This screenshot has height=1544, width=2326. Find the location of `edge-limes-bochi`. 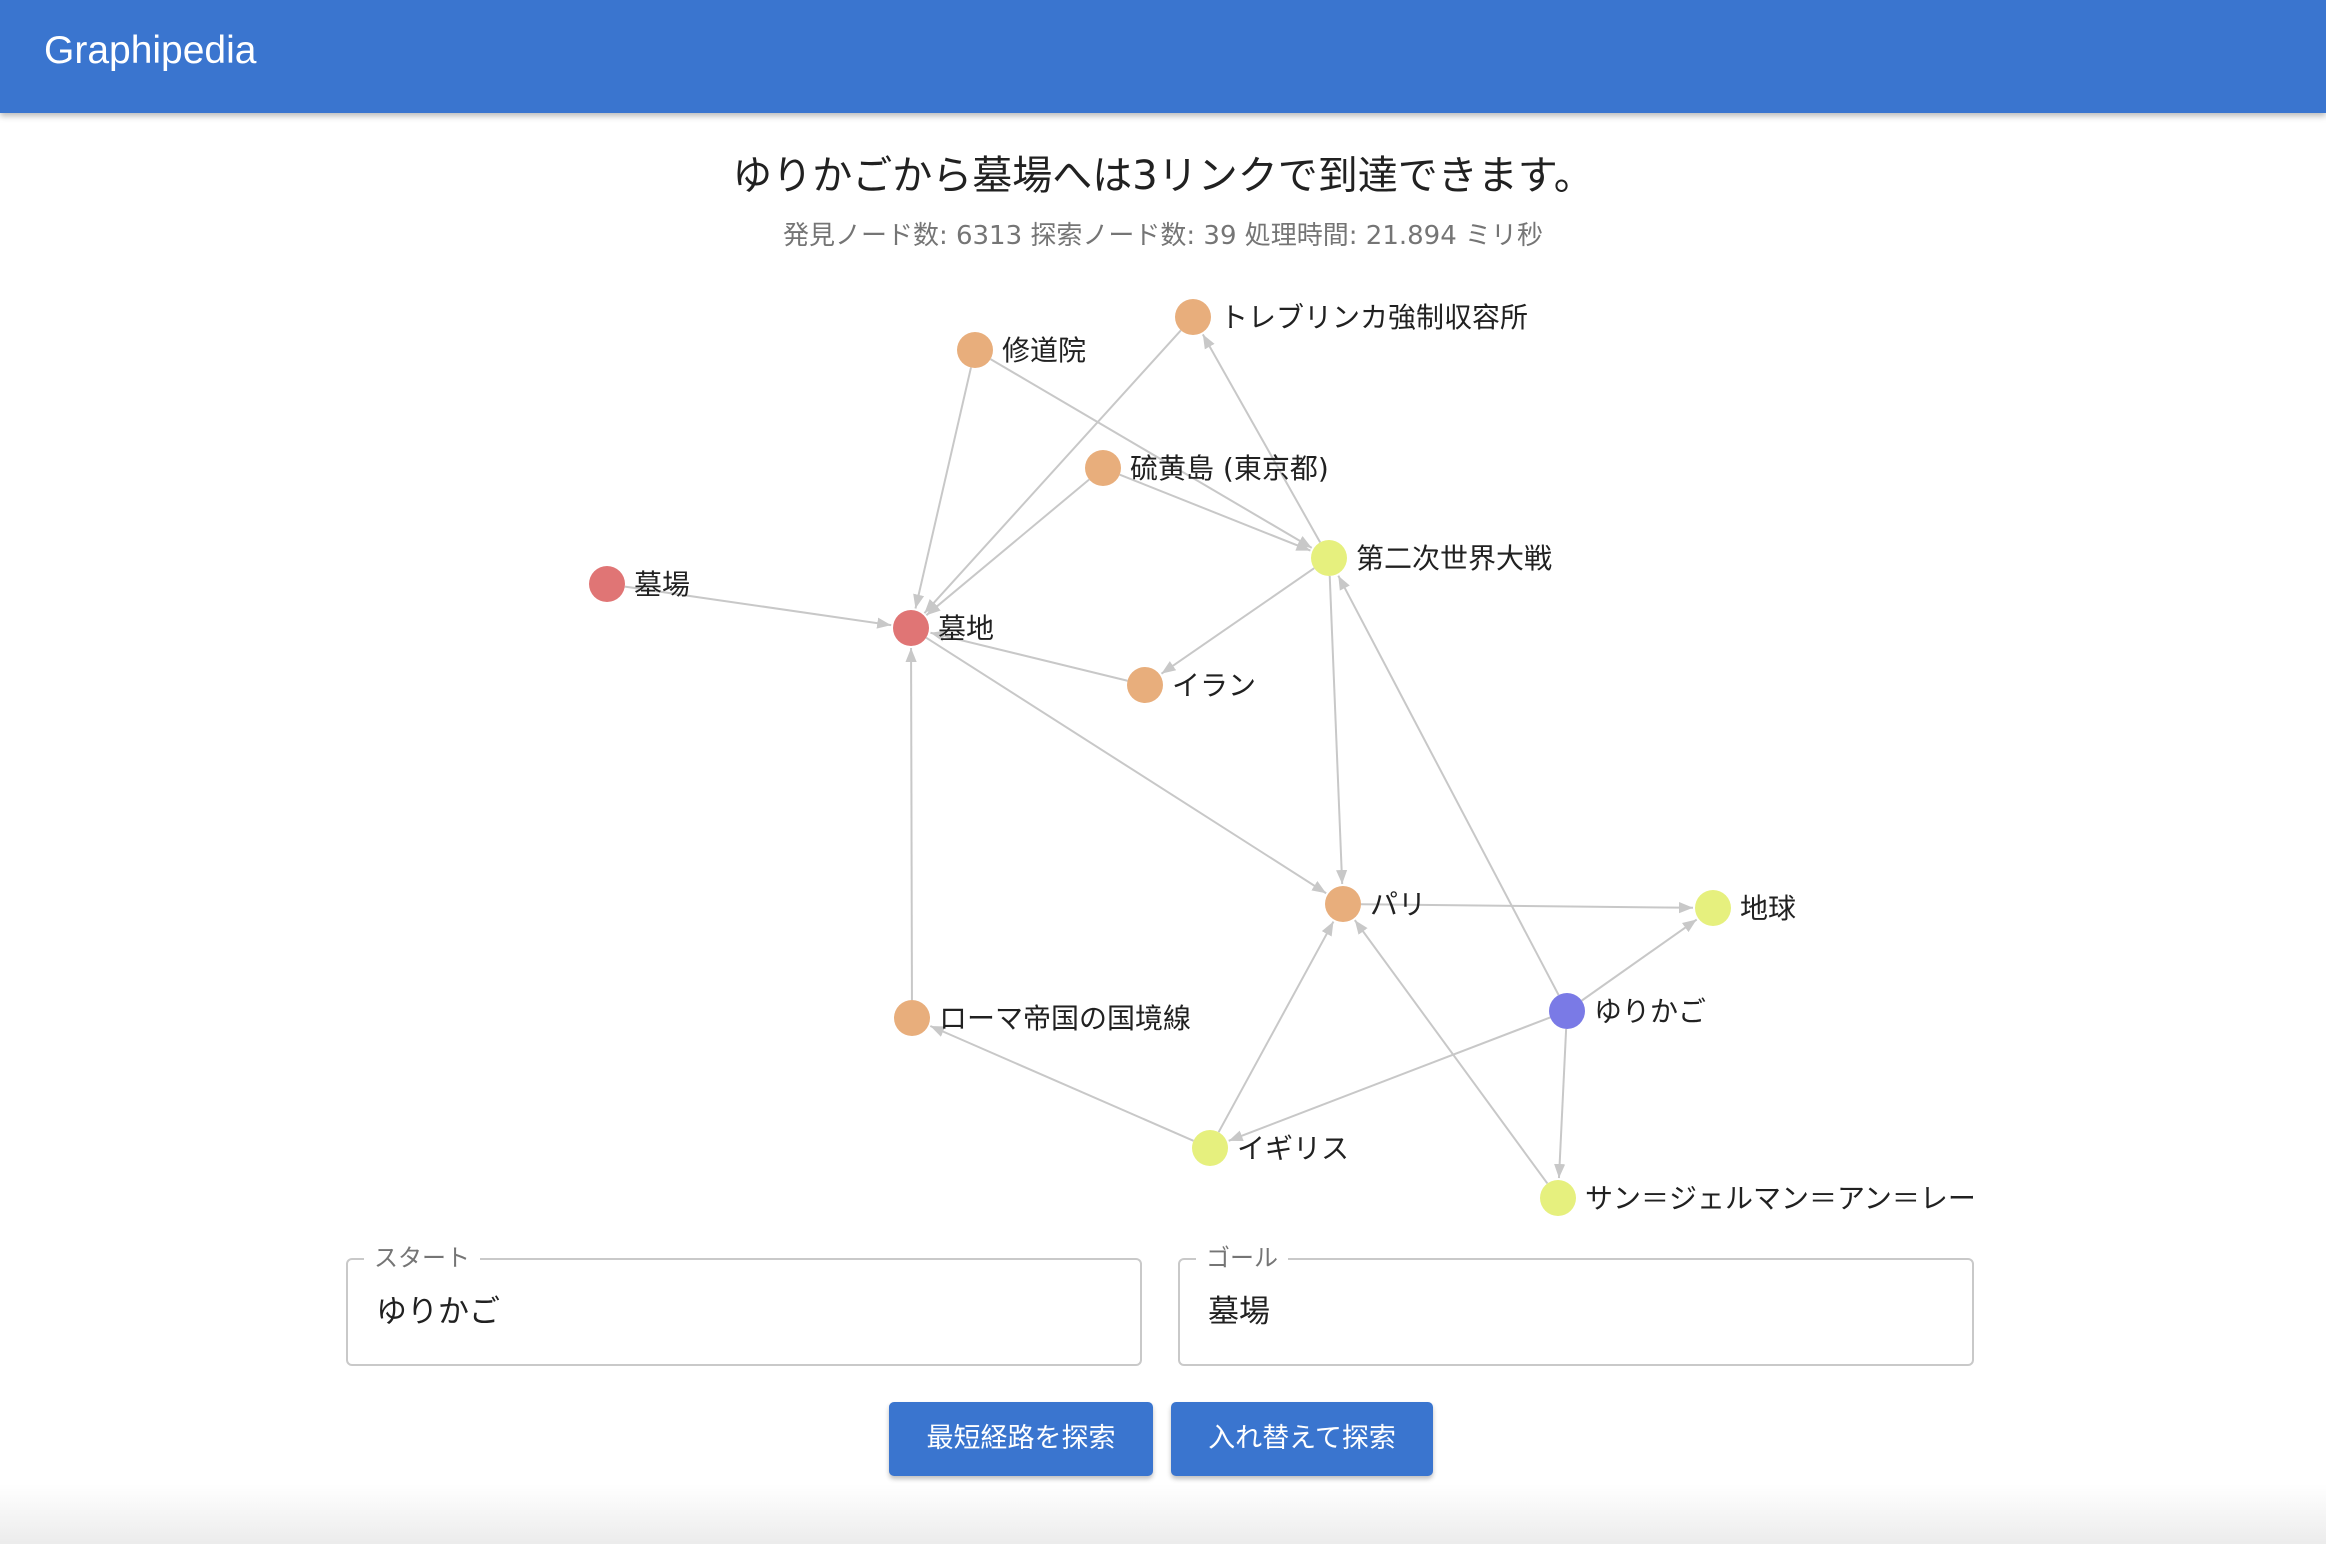

edge-limes-bochi is located at coordinates (911, 824).